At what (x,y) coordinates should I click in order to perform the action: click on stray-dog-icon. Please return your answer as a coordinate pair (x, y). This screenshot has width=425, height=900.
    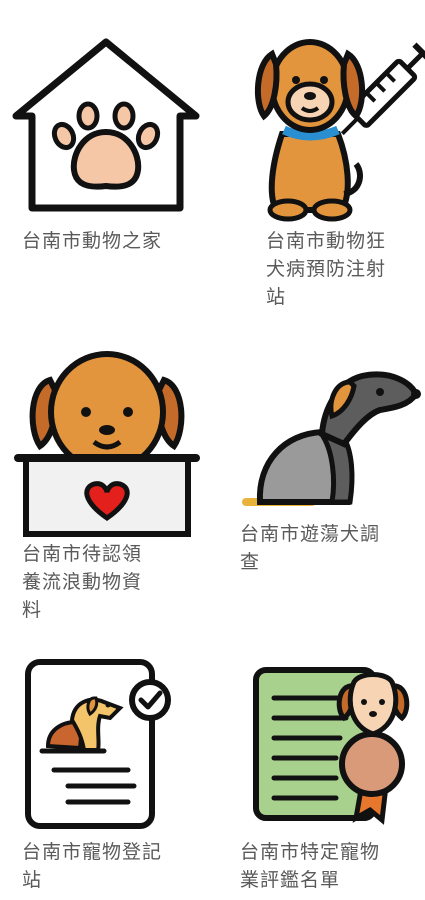
    Looking at the image, I should click on (331, 438).